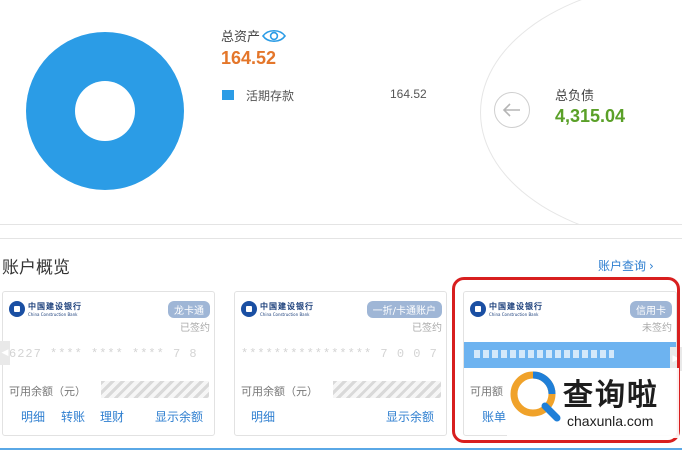 This screenshot has height=453, width=682. I want to click on chevron-right-icon: ›, so click(651, 266).